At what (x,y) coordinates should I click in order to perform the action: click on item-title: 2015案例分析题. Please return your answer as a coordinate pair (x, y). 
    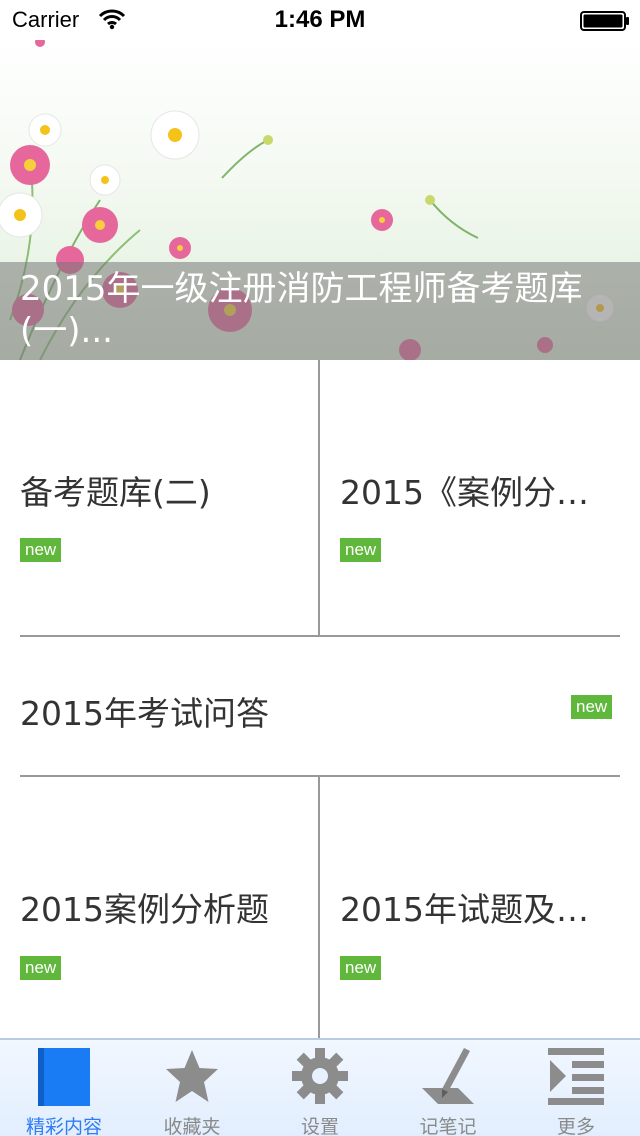
    Looking at the image, I should click on (144, 909).